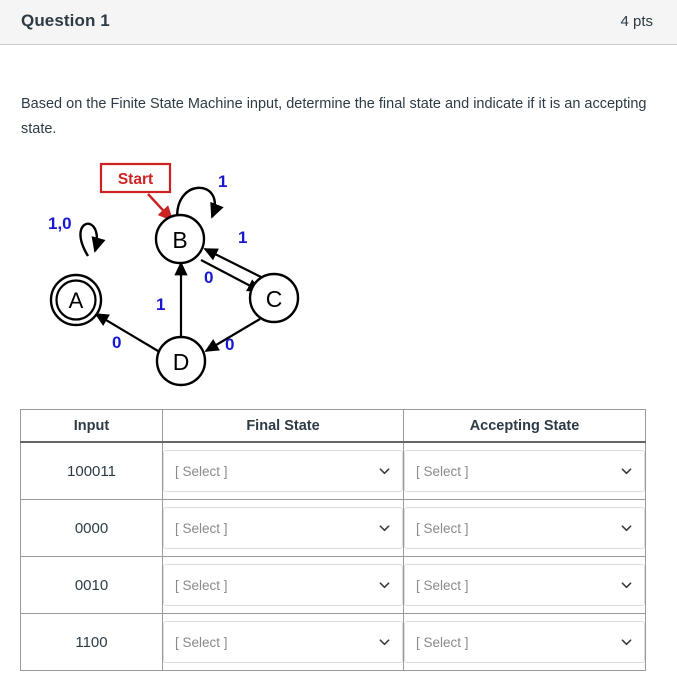 Image resolution: width=677 pixels, height=700 pixels. What do you see at coordinates (208, 277) in the screenshot?
I see `transition-label-b-to-c: 0` at bounding box center [208, 277].